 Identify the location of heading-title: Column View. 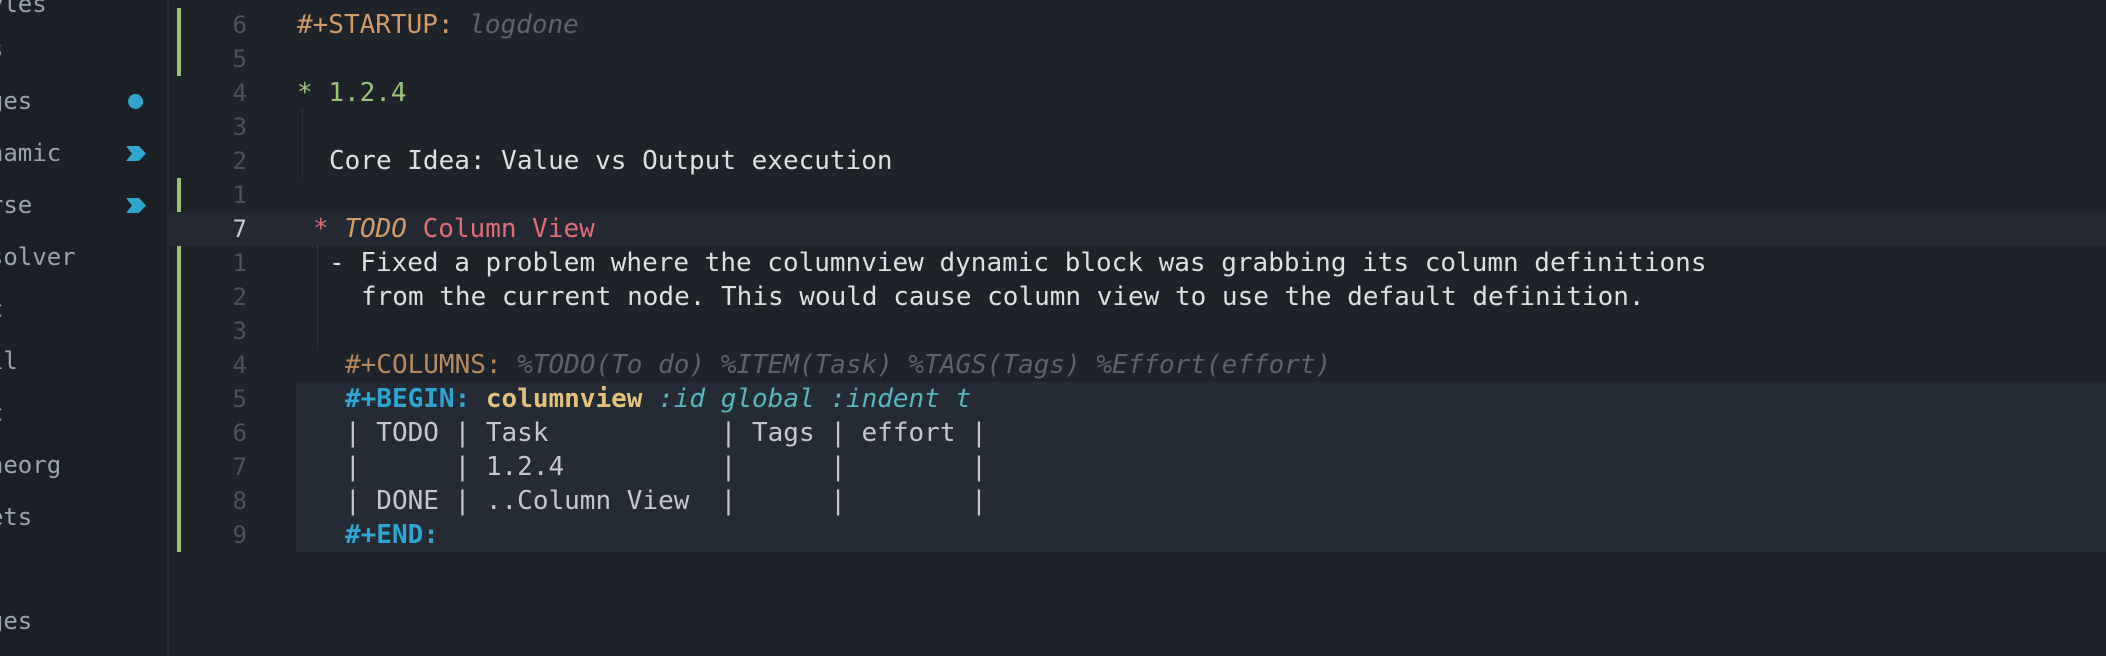
(508, 229).